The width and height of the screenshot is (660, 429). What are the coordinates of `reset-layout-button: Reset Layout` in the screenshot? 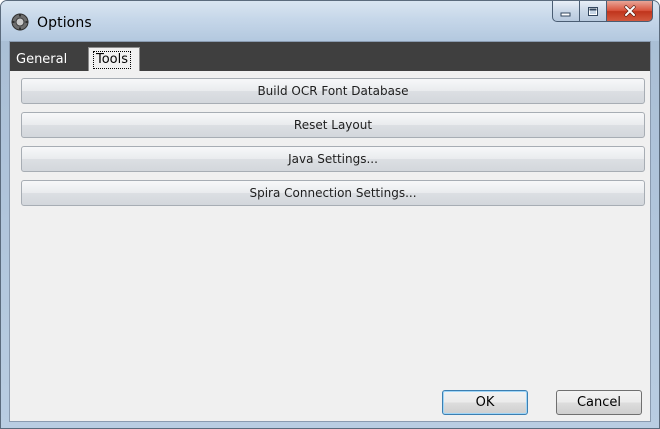 It's located at (333, 125).